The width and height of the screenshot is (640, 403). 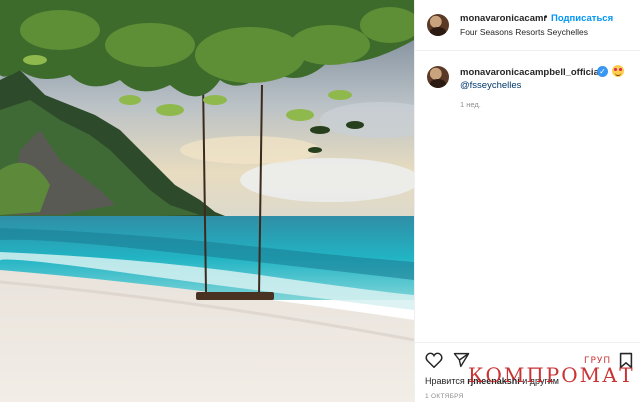 What do you see at coordinates (598, 361) in the screenshot?
I see `watermark-small-text: ГРУП` at bounding box center [598, 361].